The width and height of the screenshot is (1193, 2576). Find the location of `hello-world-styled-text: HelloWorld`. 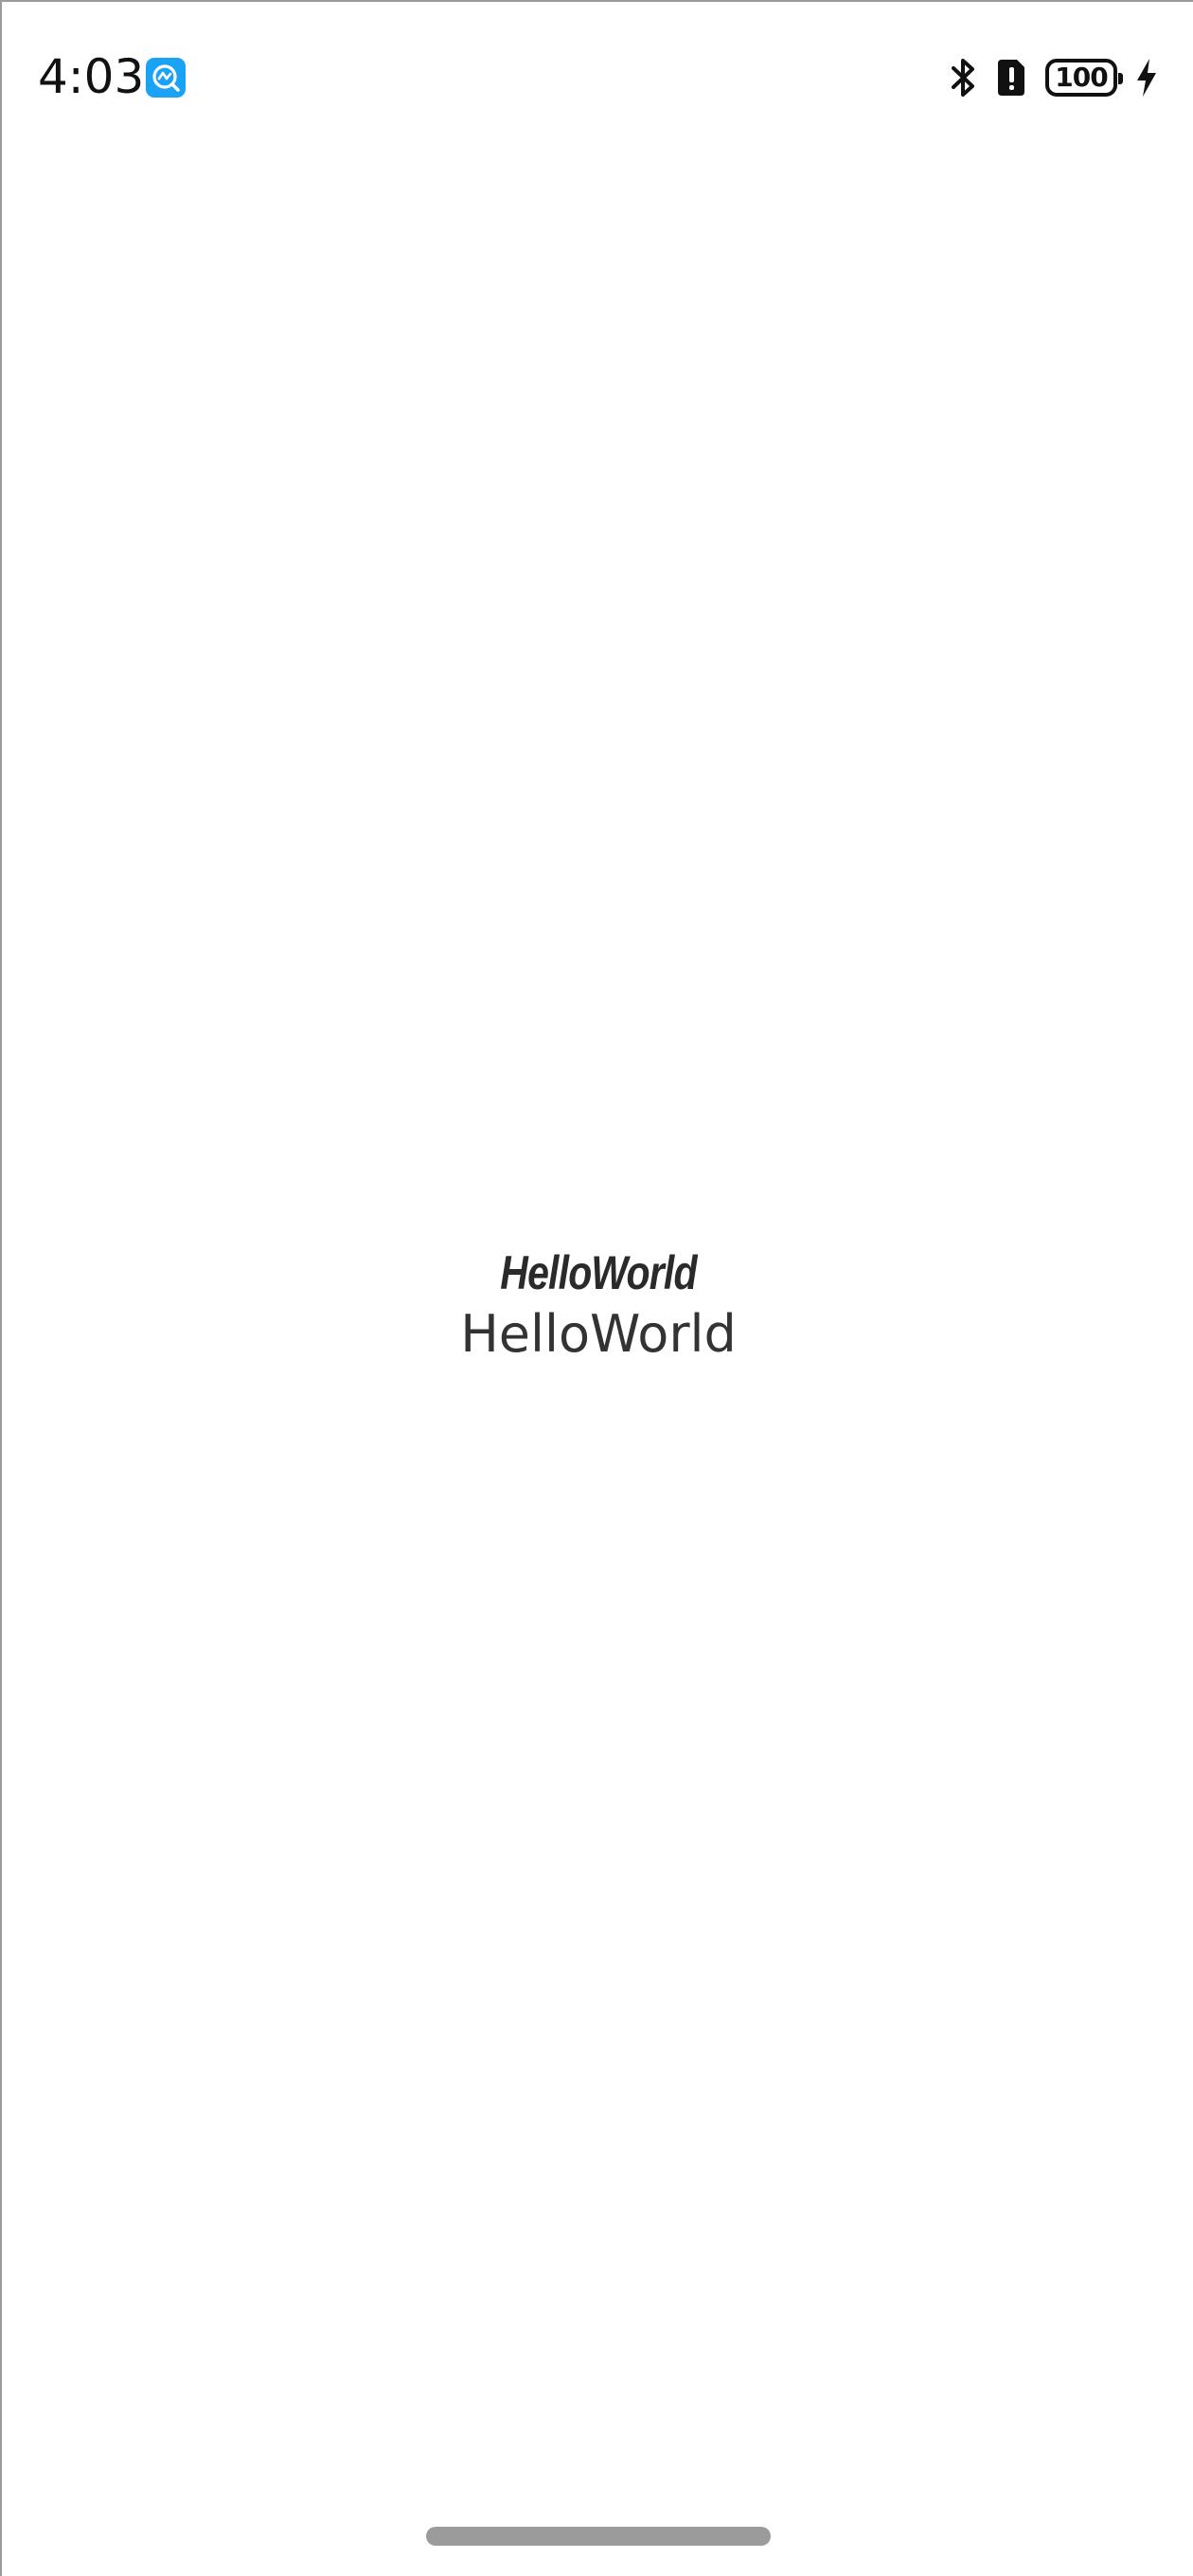

hello-world-styled-text: HelloWorld is located at coordinates (598, 1272).